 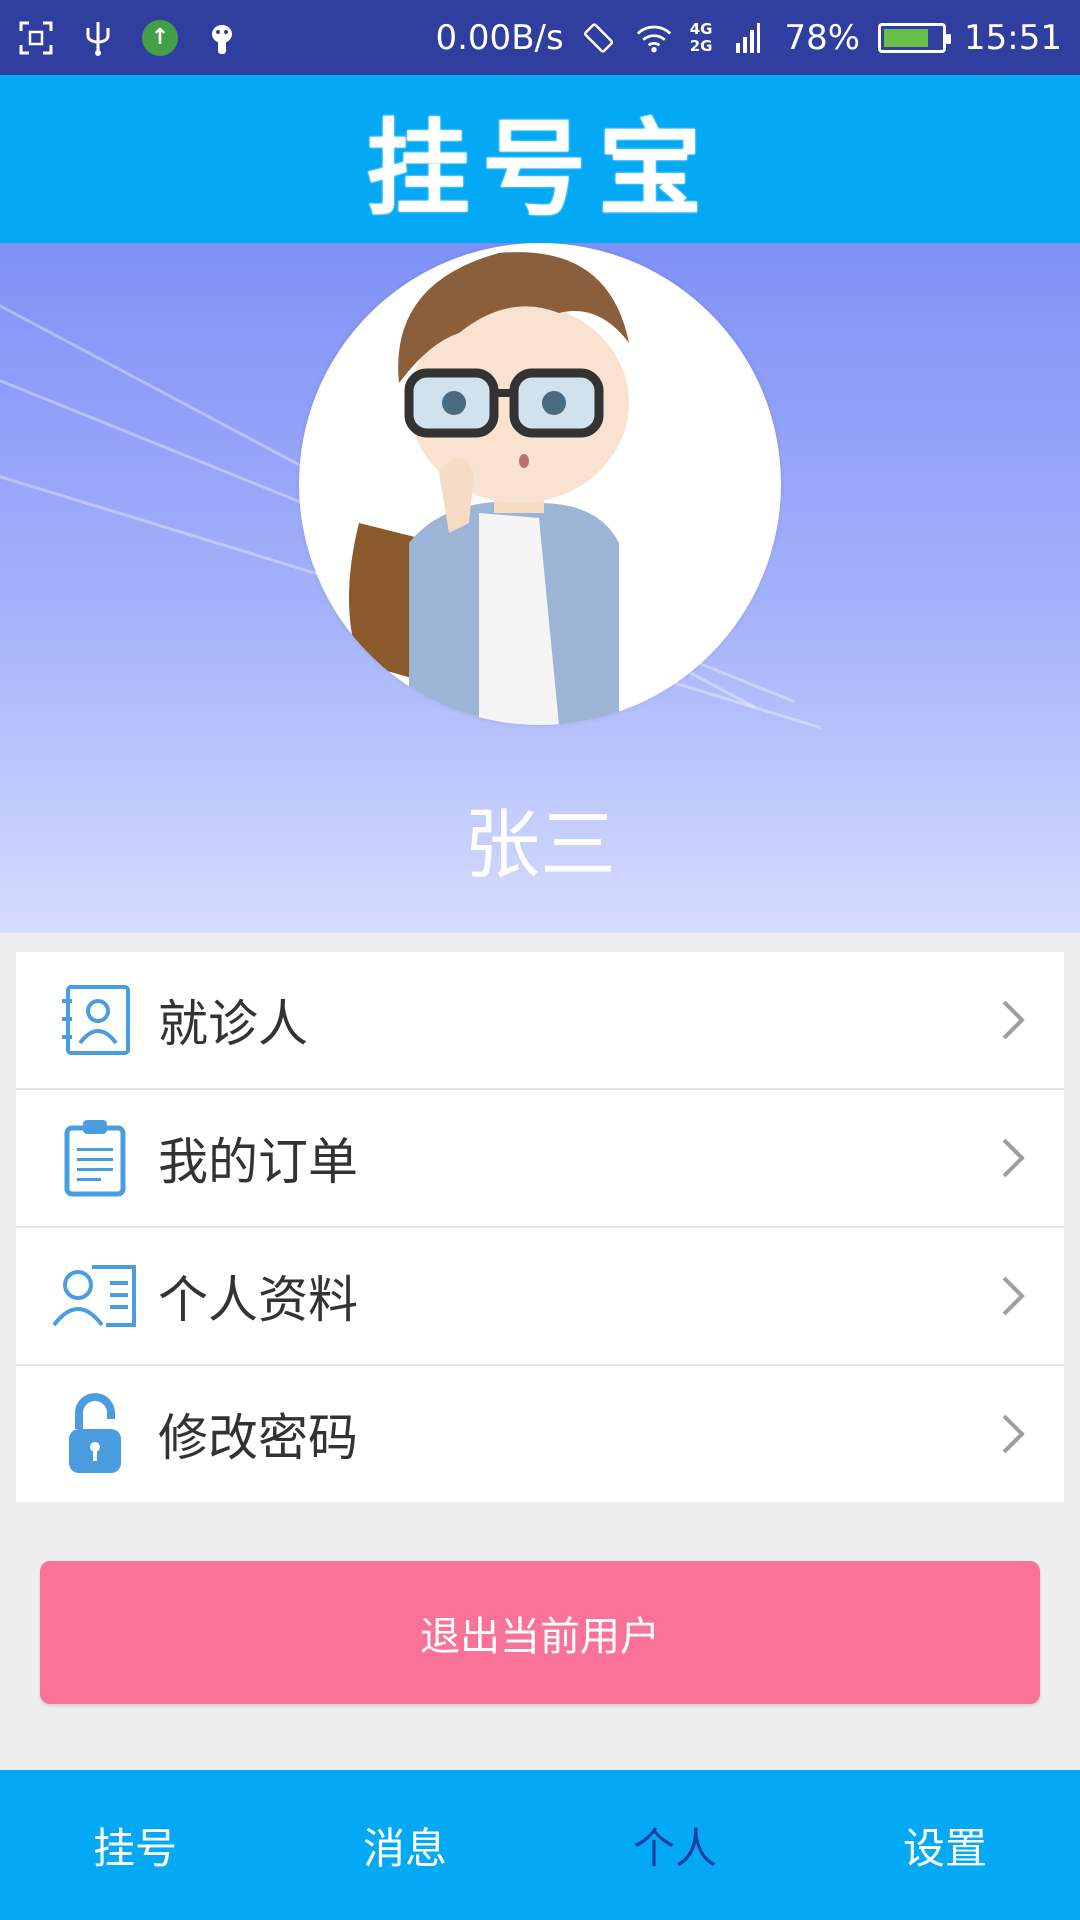 I want to click on status-right: 0.00B/s 4G 2G 78% 15:51, so click(x=748, y=38).